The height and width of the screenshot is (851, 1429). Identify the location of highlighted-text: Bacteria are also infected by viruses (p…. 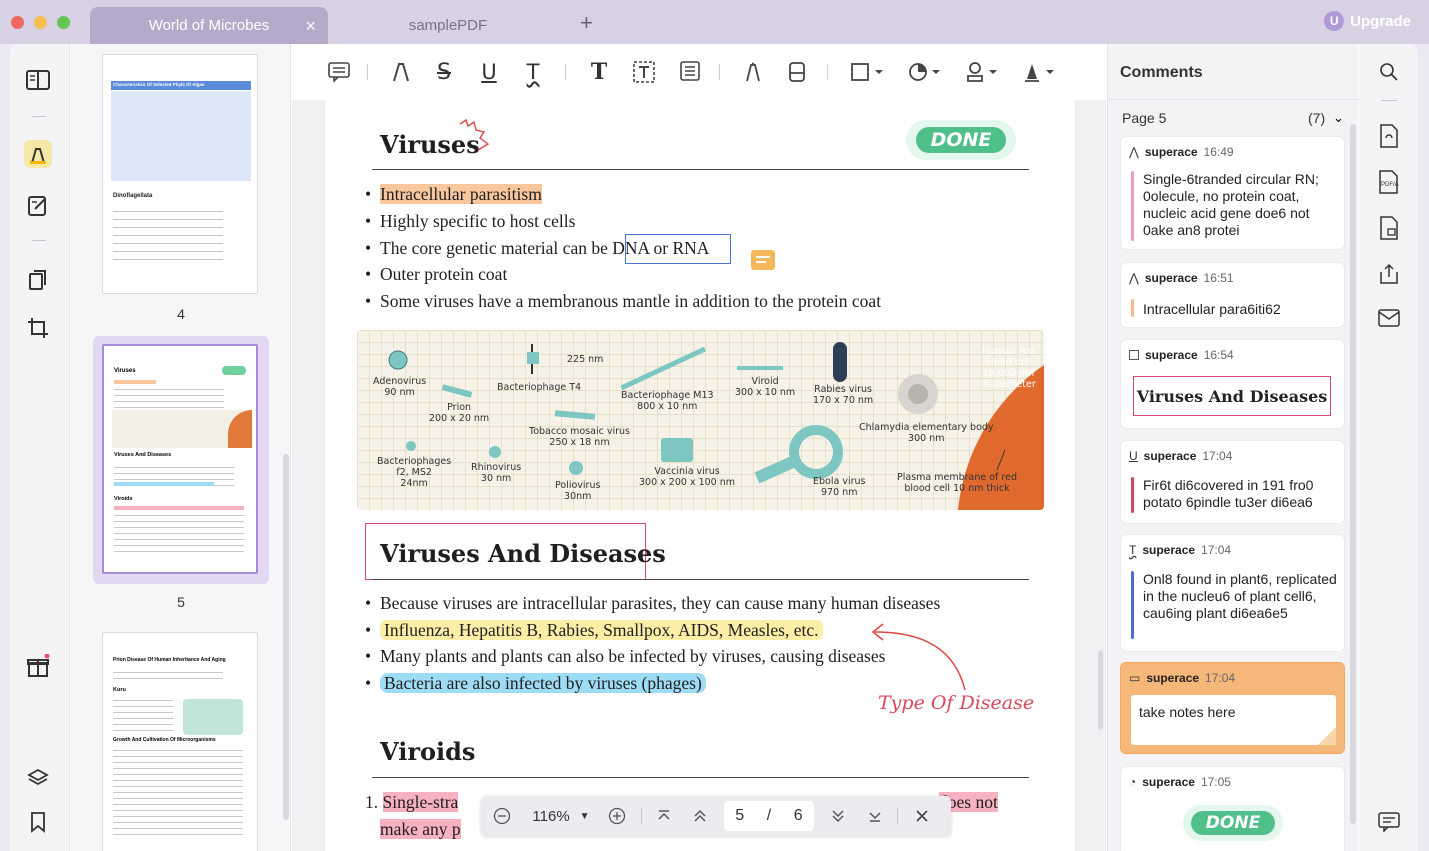
(543, 683).